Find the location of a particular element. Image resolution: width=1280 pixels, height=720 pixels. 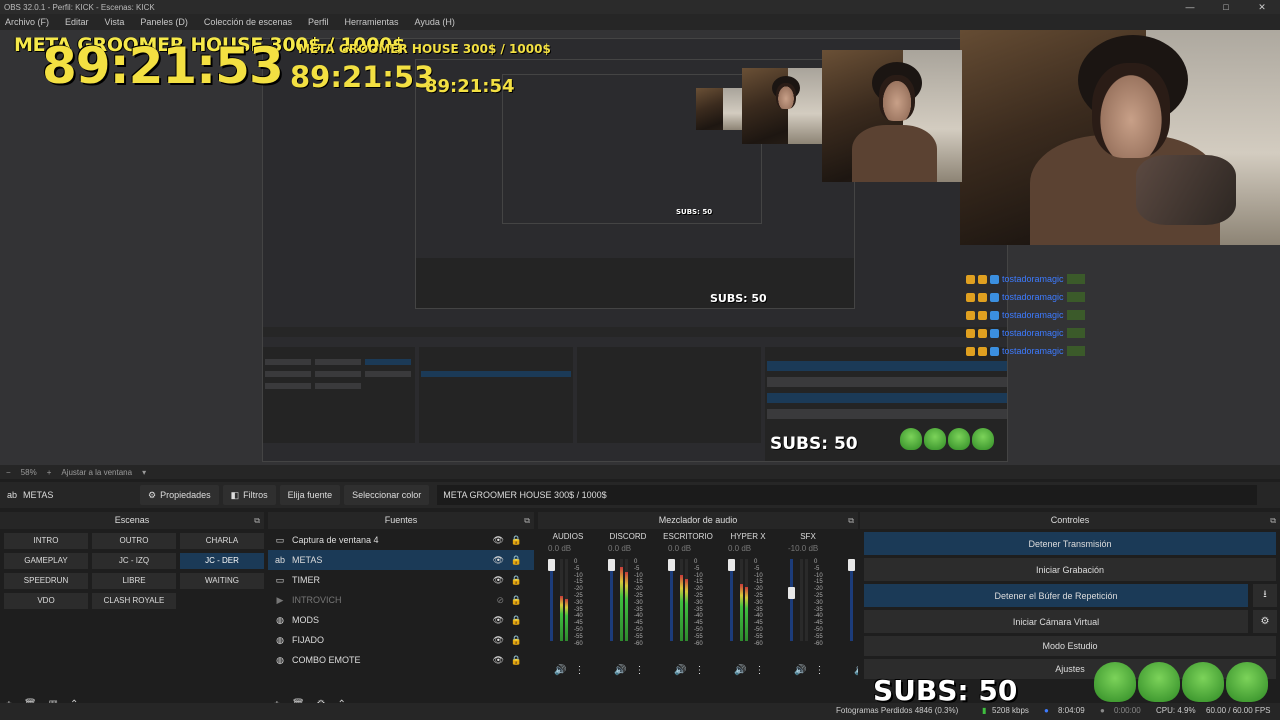

globe-icon: ◍ is located at coordinates (280, 619).